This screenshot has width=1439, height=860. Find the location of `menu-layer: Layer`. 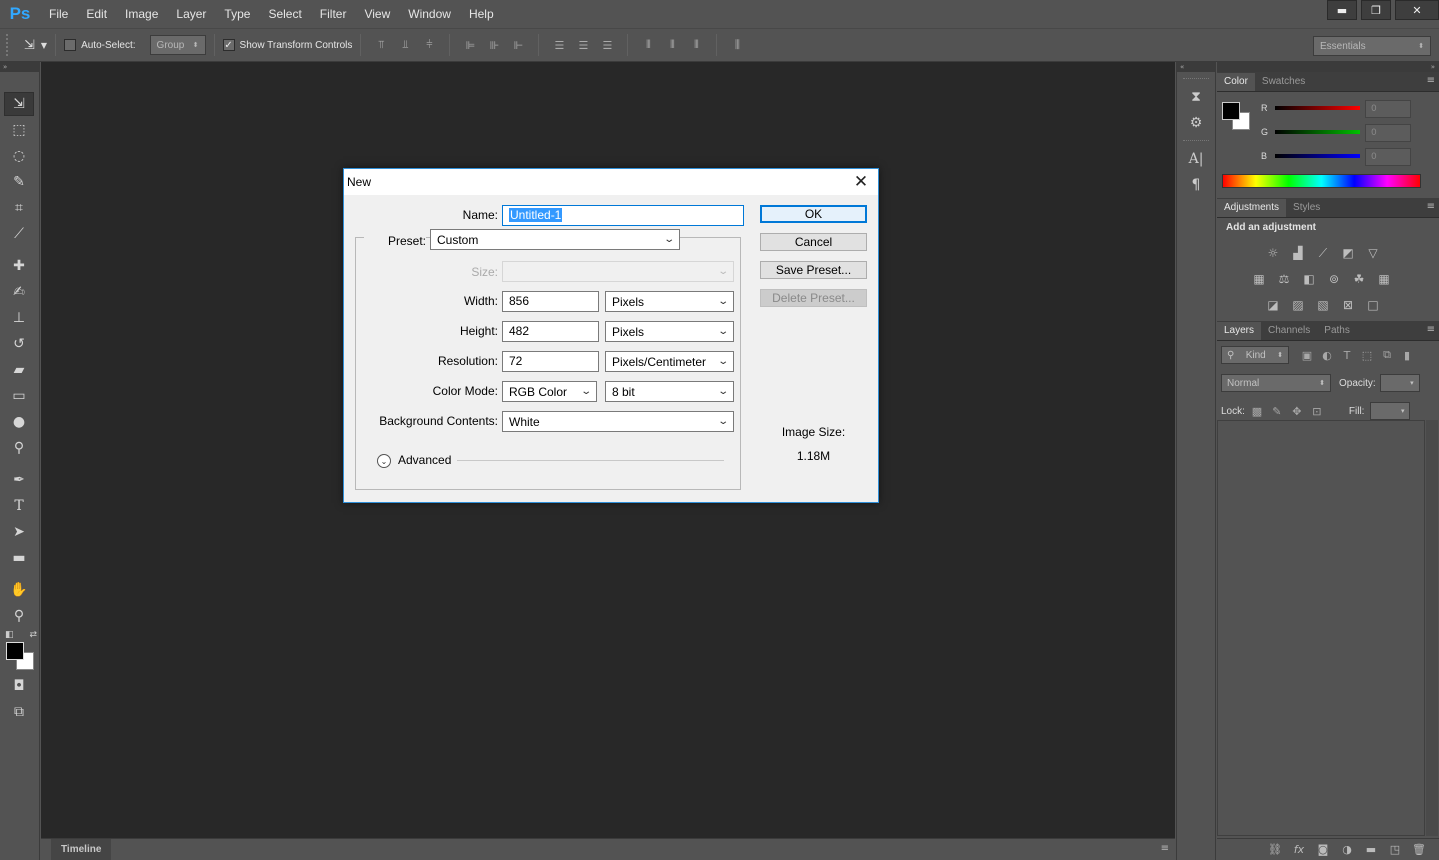

menu-layer: Layer is located at coordinates (191, 14).